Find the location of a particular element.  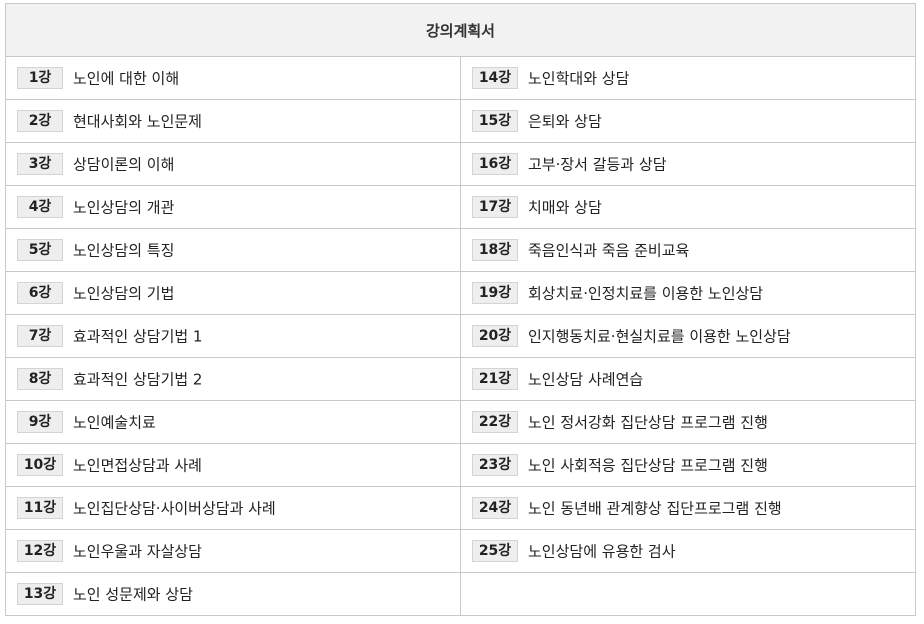

lecture-number-badge: 8강 is located at coordinates (40, 379).